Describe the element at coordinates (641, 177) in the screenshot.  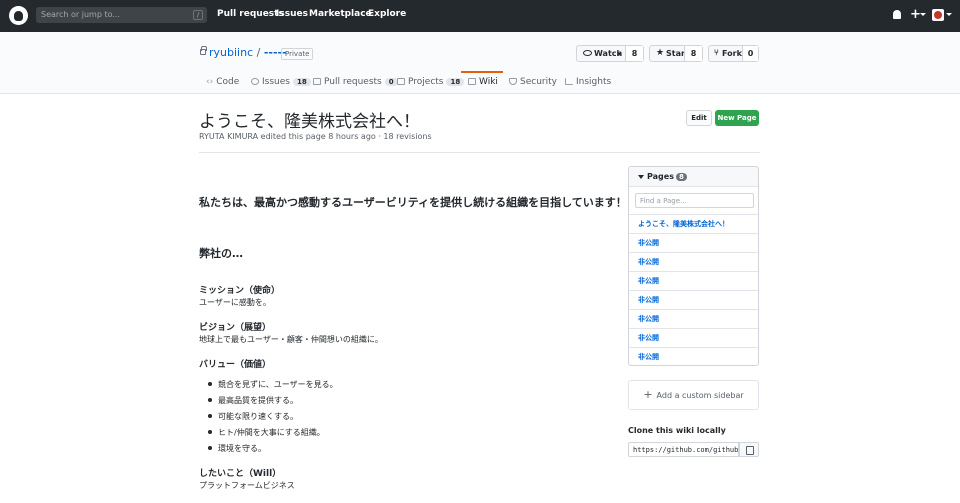
I see `triangle-down-icon` at that location.